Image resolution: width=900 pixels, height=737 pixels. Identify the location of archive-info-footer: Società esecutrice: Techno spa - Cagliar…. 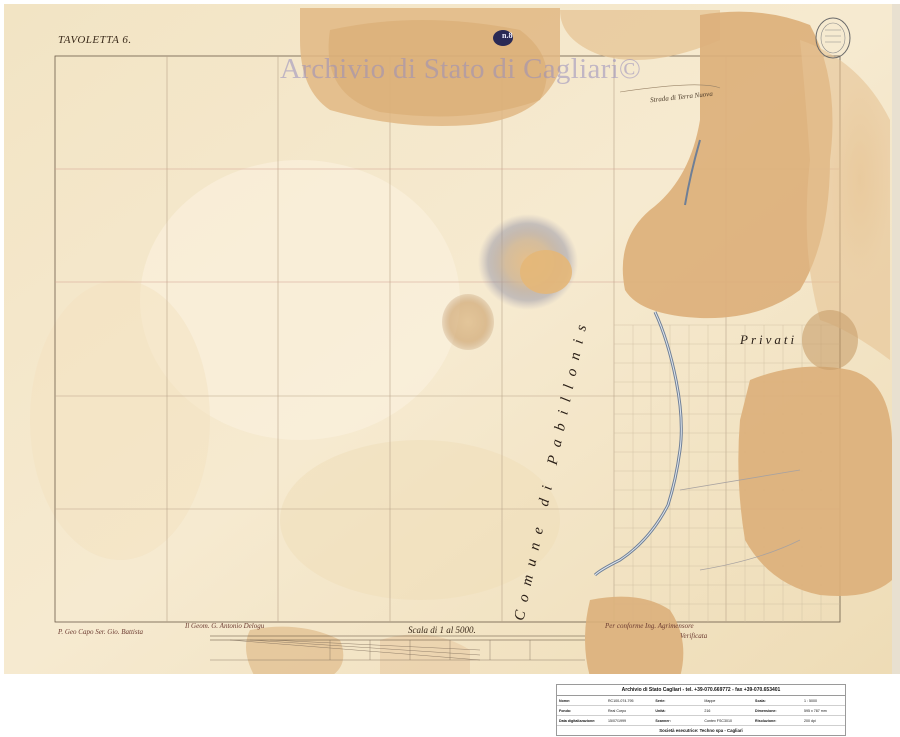
(701, 730).